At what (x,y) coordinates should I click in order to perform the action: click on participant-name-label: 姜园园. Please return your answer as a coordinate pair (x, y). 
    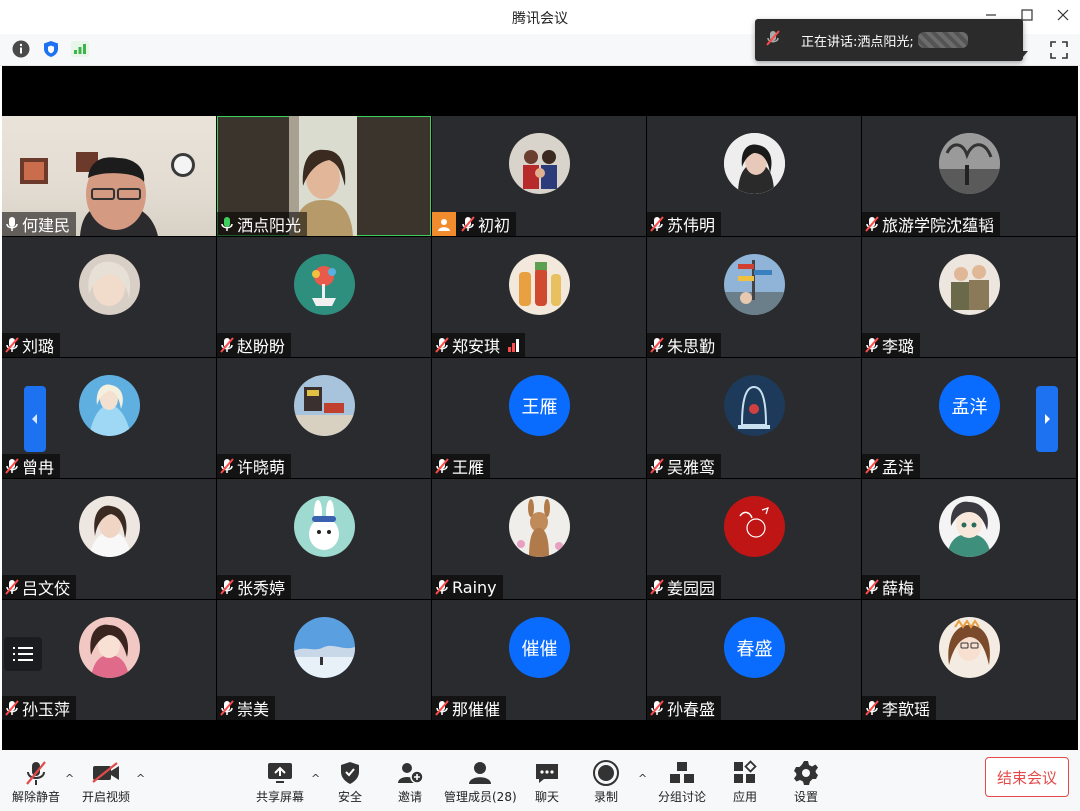
    Looking at the image, I should click on (684, 587).